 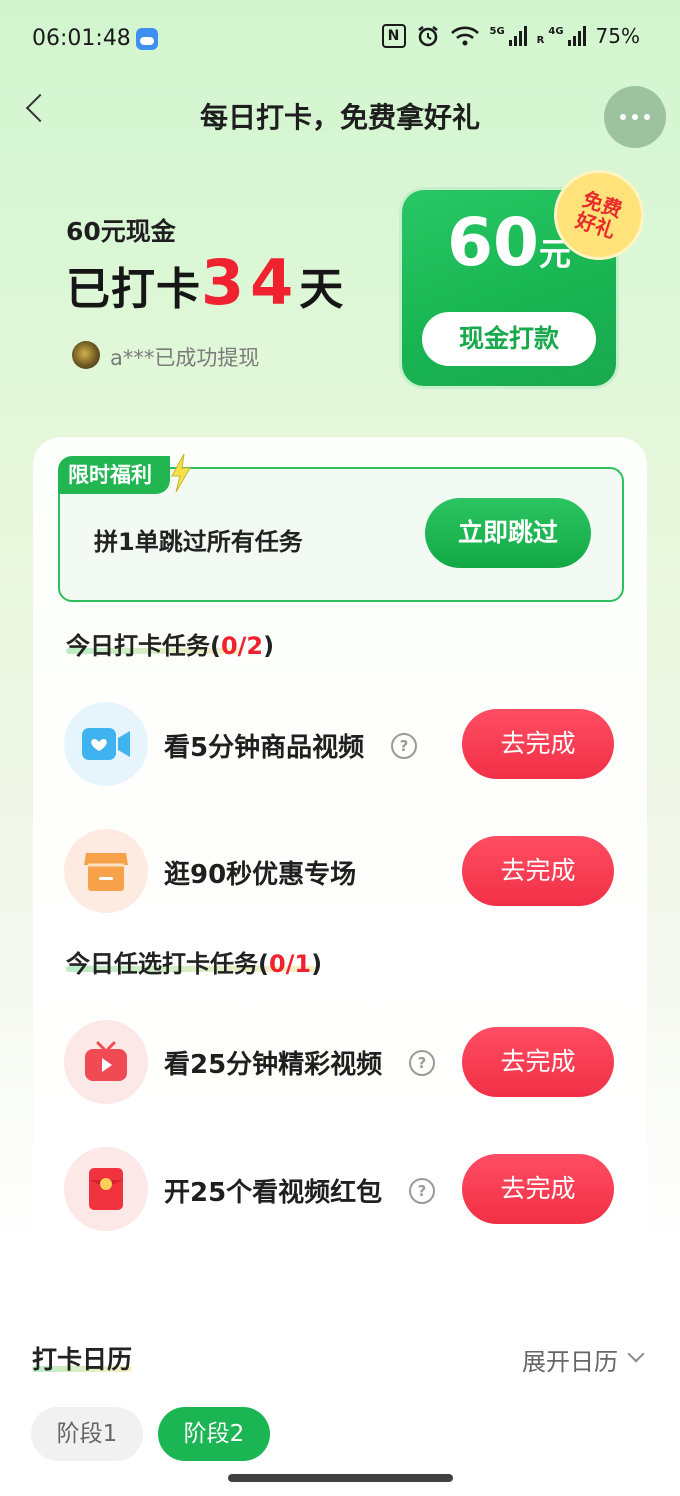 What do you see at coordinates (273, 1065) in the screenshot?
I see `task-label: 看25分钟精彩视频` at bounding box center [273, 1065].